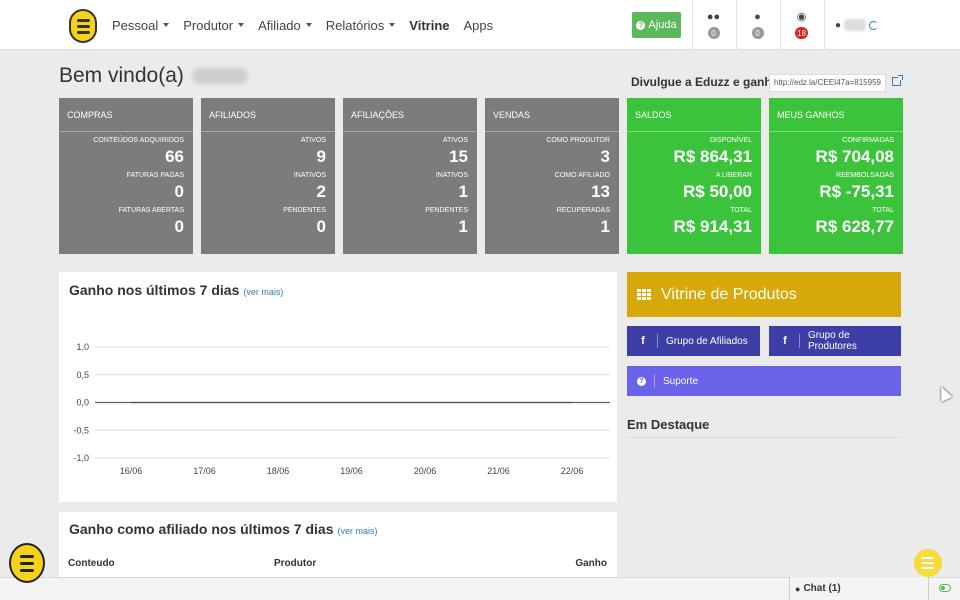 The width and height of the screenshot is (960, 600). Describe the element at coordinates (81, 458) in the screenshot. I see `y-tick-label: -1,0` at that location.